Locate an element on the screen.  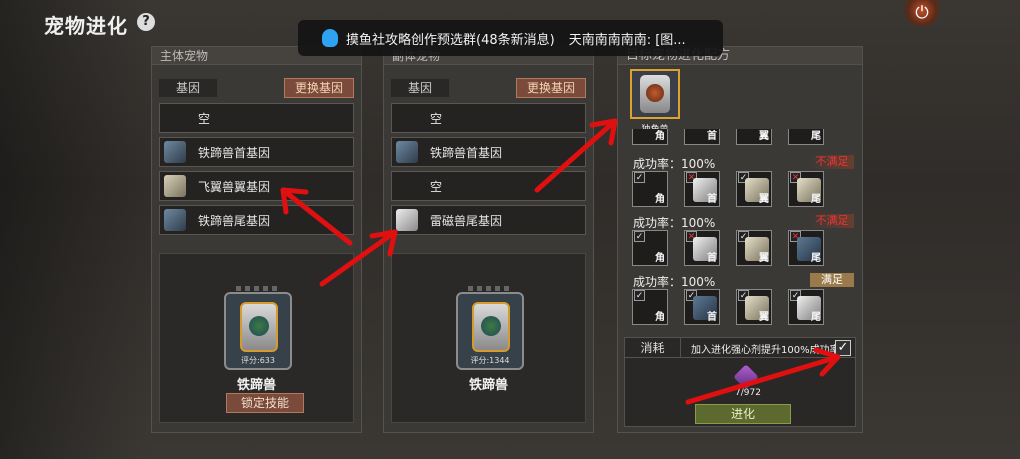
partial-slot-label: 翼 is located at coordinates (764, 136).